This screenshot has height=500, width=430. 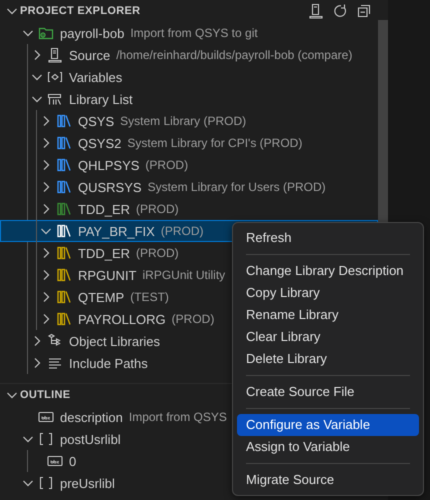 I want to click on item-label: Library List, so click(x=101, y=99).